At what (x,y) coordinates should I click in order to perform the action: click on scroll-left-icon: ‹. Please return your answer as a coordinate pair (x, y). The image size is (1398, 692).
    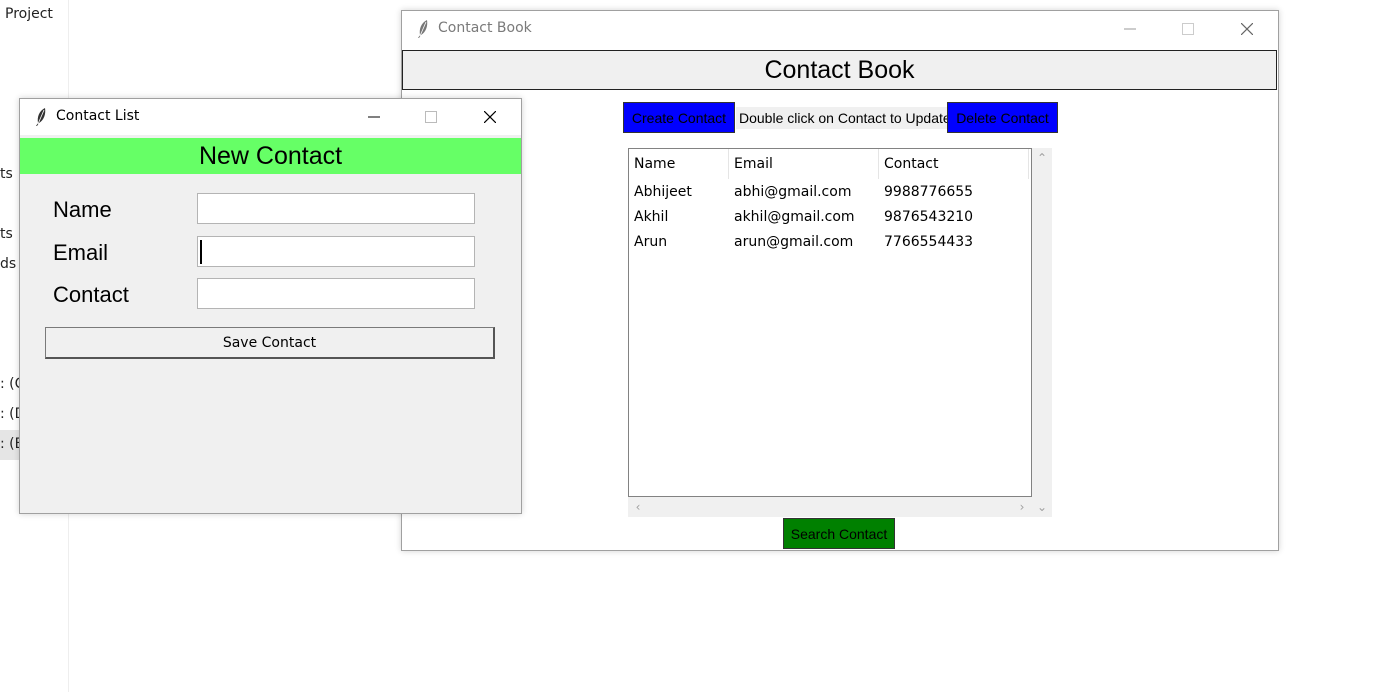
    Looking at the image, I should click on (638, 507).